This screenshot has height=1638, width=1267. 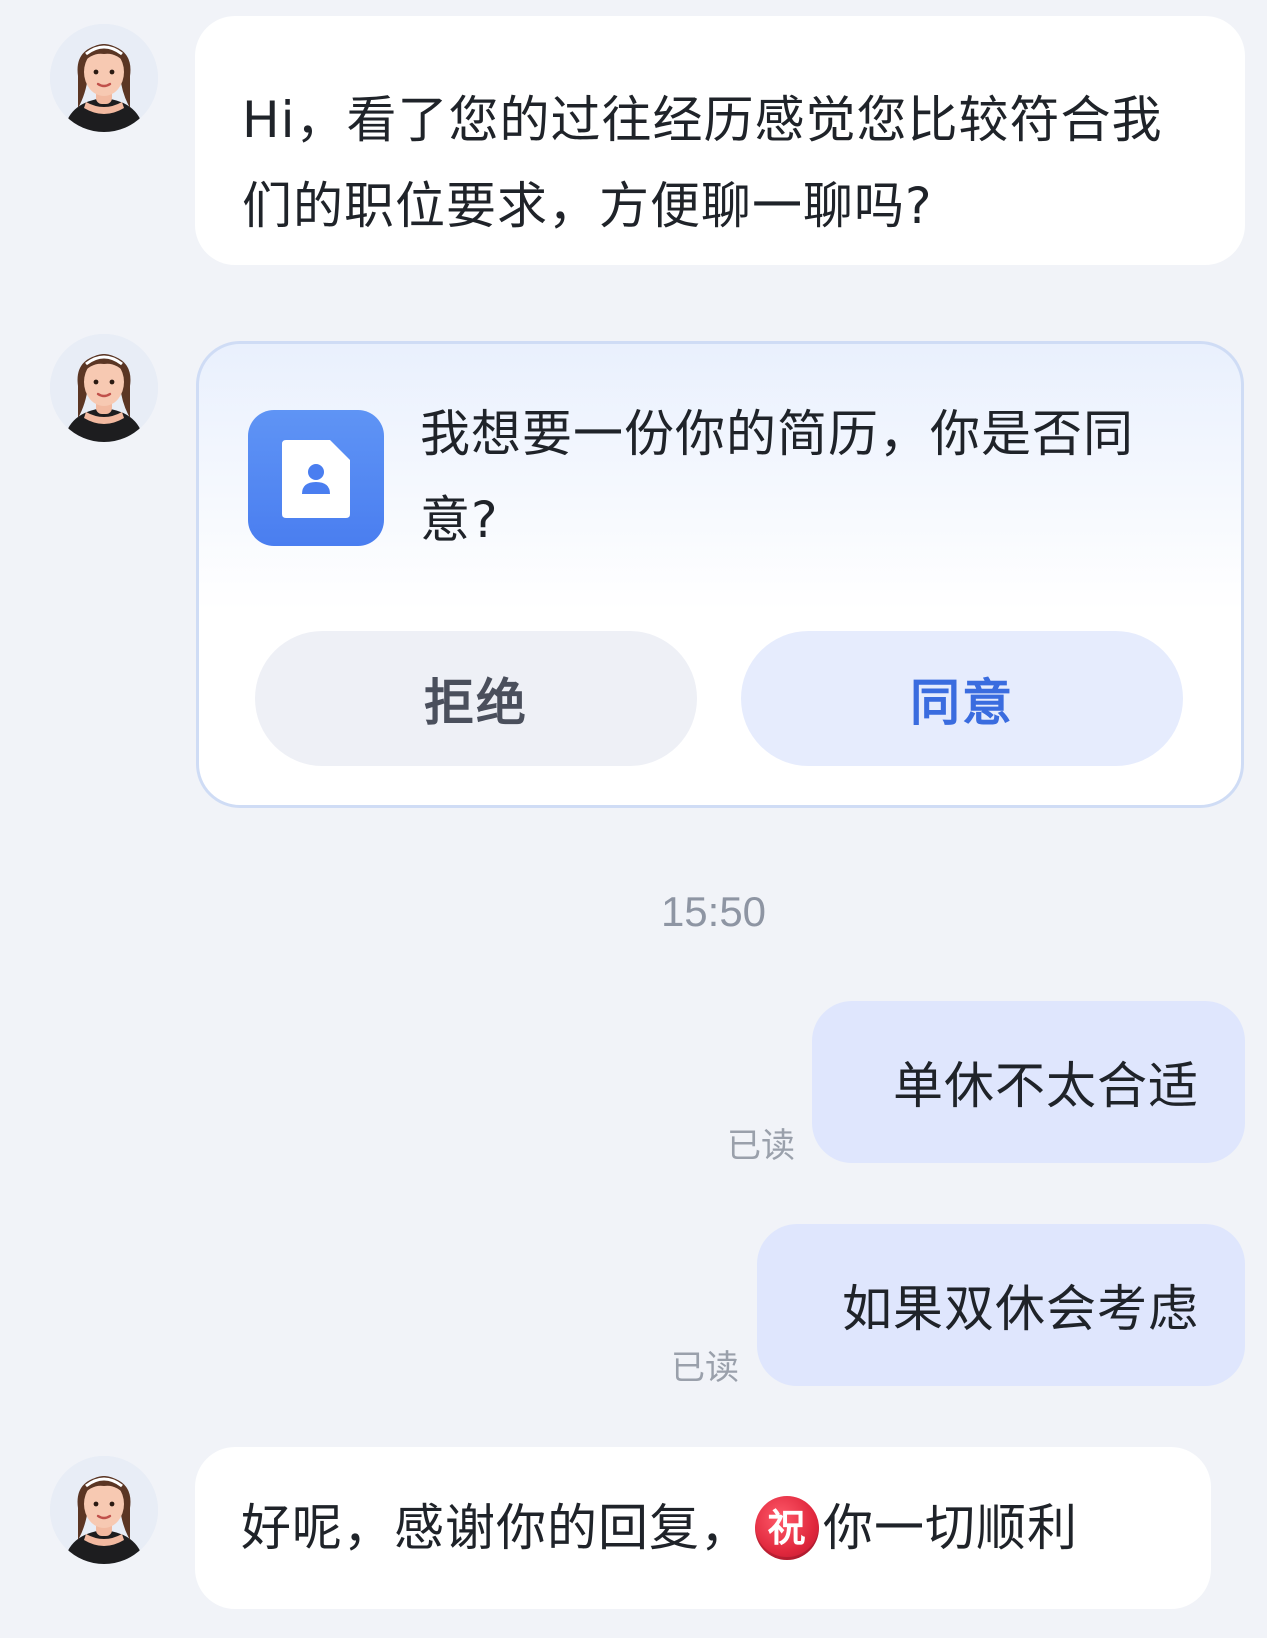 I want to click on accept-button: 同意, so click(x=962, y=698).